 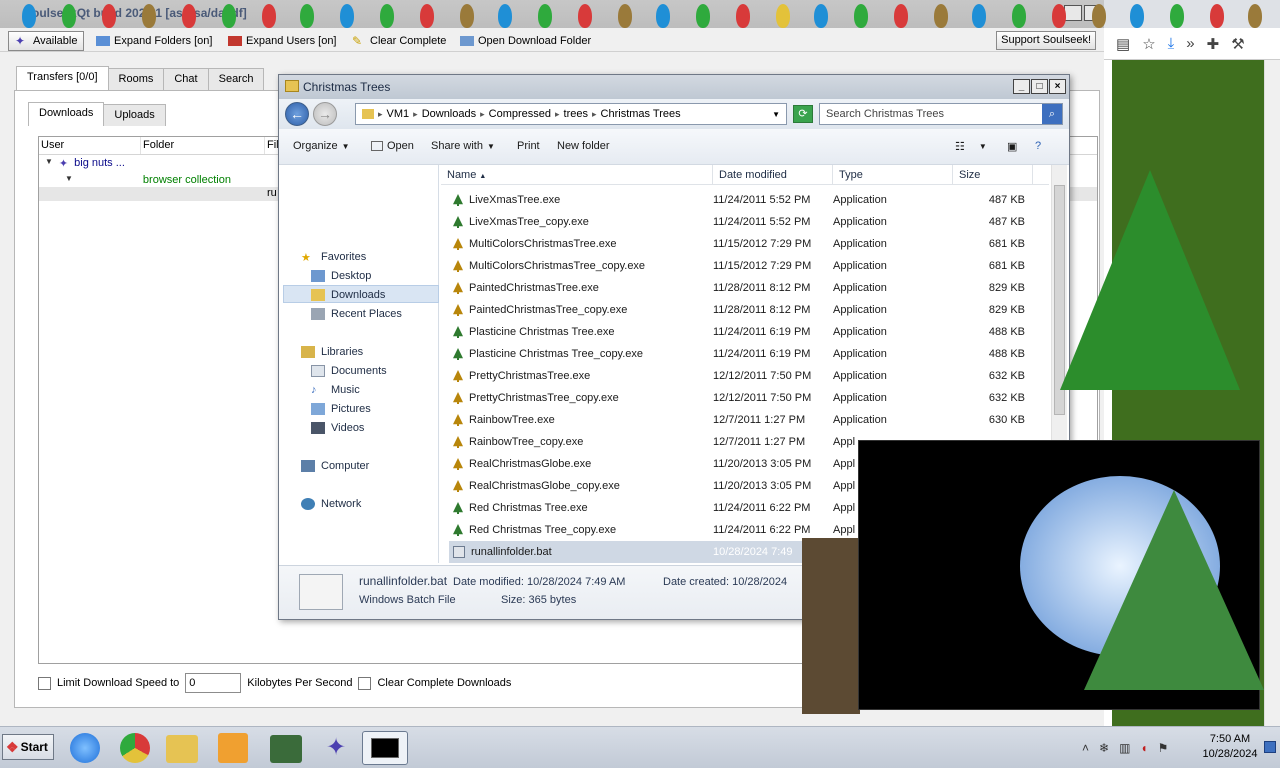 What do you see at coordinates (348, 295) in the screenshot?
I see `nav-downloads: Downloads` at bounding box center [348, 295].